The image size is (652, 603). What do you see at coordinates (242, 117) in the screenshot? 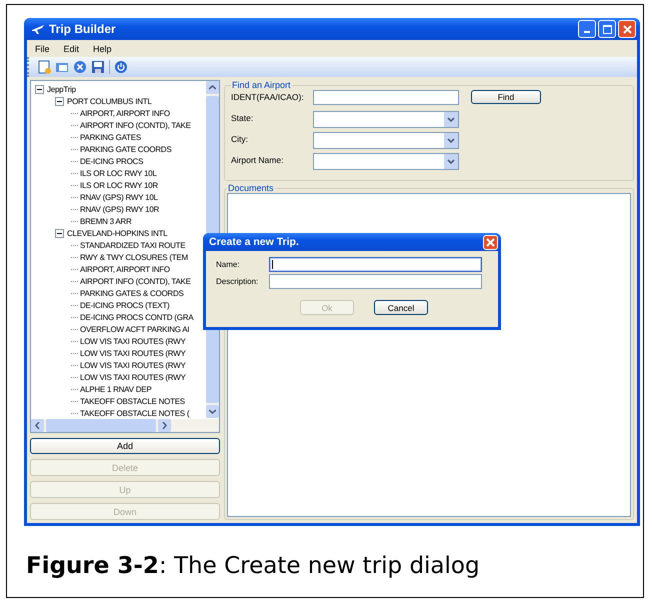
I see `field-label: State:` at bounding box center [242, 117].